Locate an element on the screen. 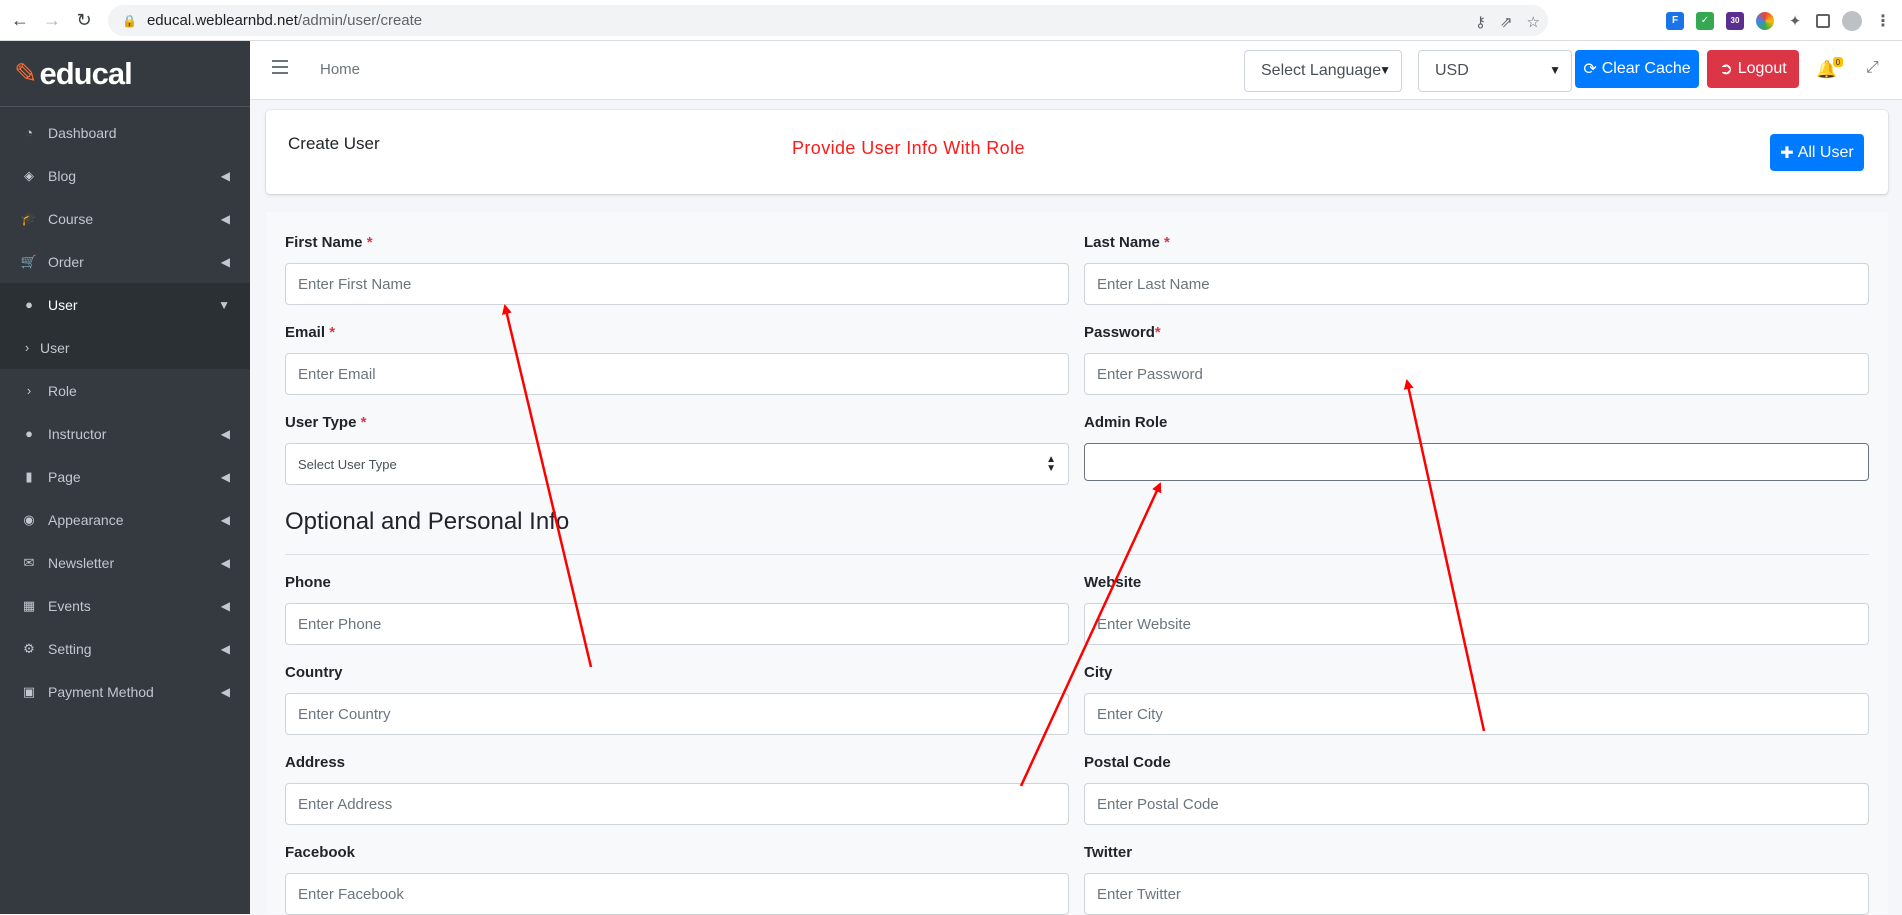 The image size is (1902, 915). sidebar-subitem-role: › Role is located at coordinates (125, 390).